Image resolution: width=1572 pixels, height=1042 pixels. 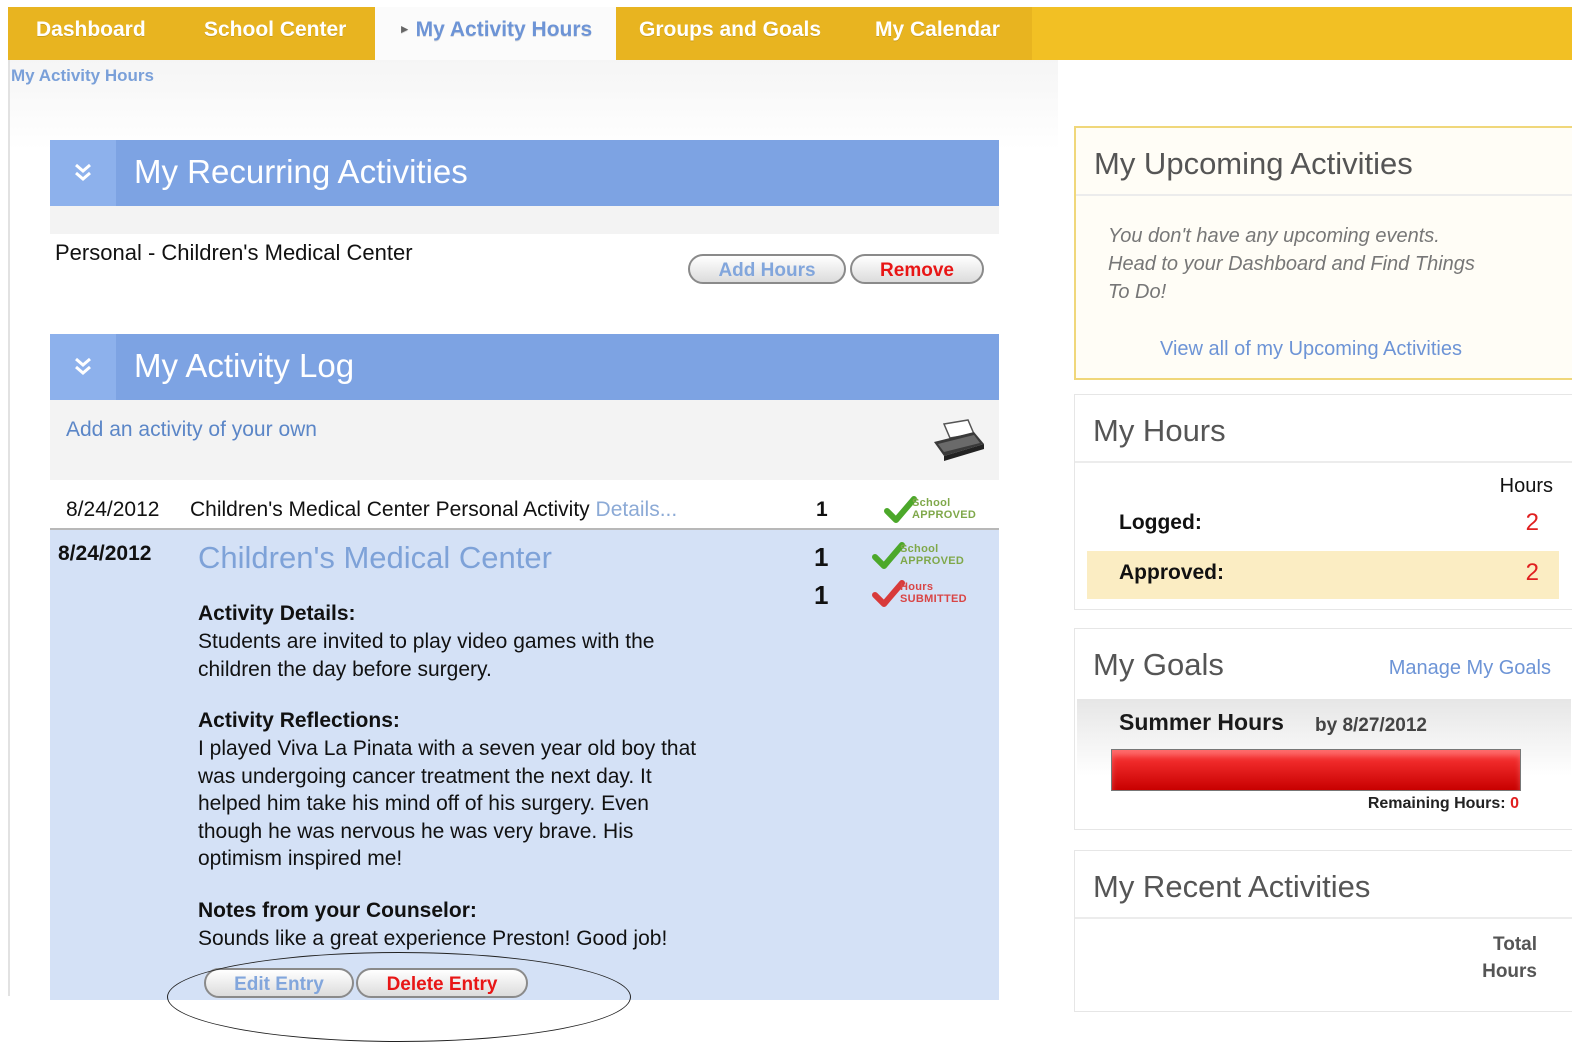 I want to click on view-upcoming-link: View all of my Upcoming Activities, so click(x=1311, y=349).